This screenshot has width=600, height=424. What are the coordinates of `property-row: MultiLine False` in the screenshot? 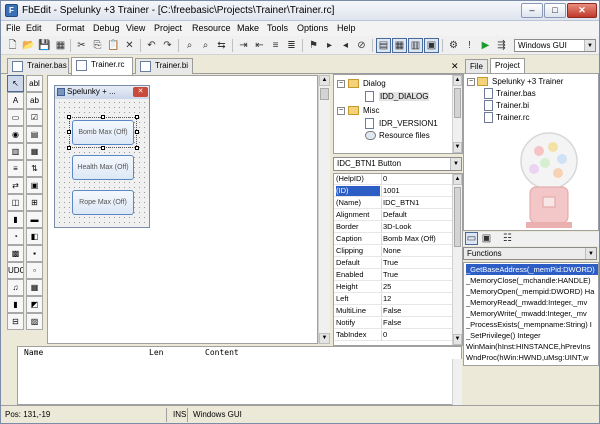 It's located at (393, 311).